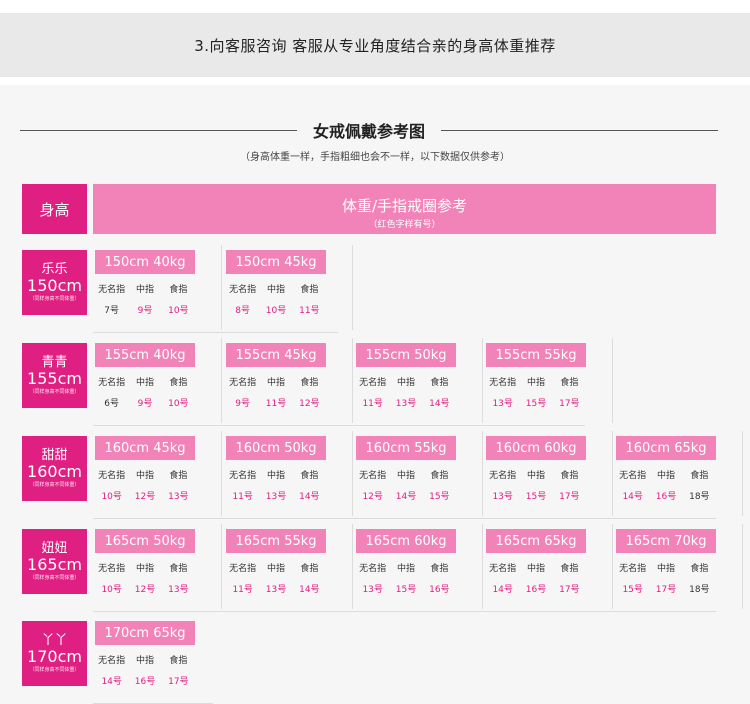 The height and width of the screenshot is (704, 750). I want to click on height-label-155cm: 青青 155cm （同样身高不同体重）, so click(54, 375).